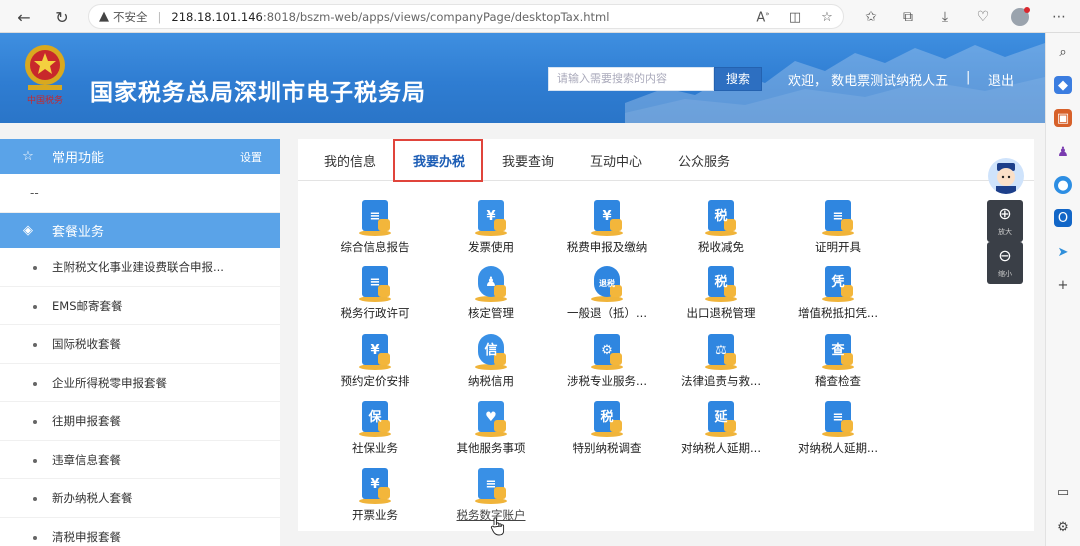 Image resolution: width=1080 pixels, height=546 pixels. I want to click on sidebar-item-past-declaration: 往期申报套餐, so click(140, 421).